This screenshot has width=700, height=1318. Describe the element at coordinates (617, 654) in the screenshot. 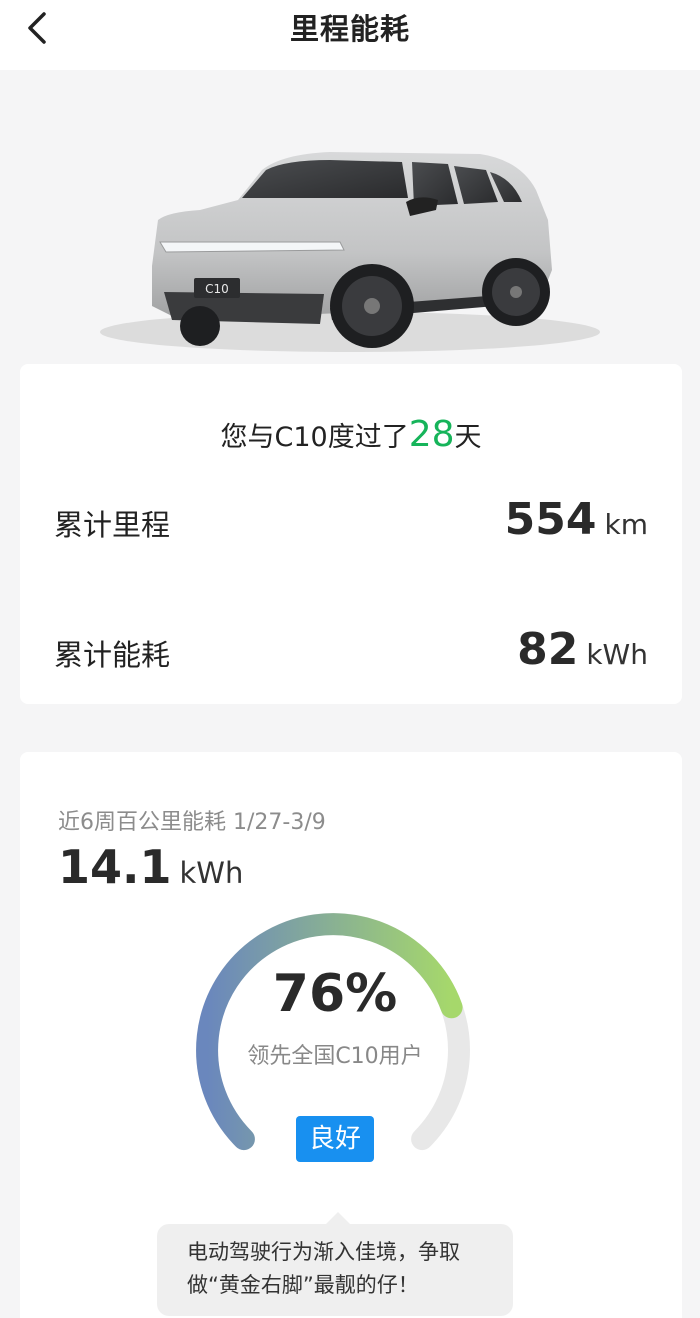

I see `energy-unit: kWh` at that location.